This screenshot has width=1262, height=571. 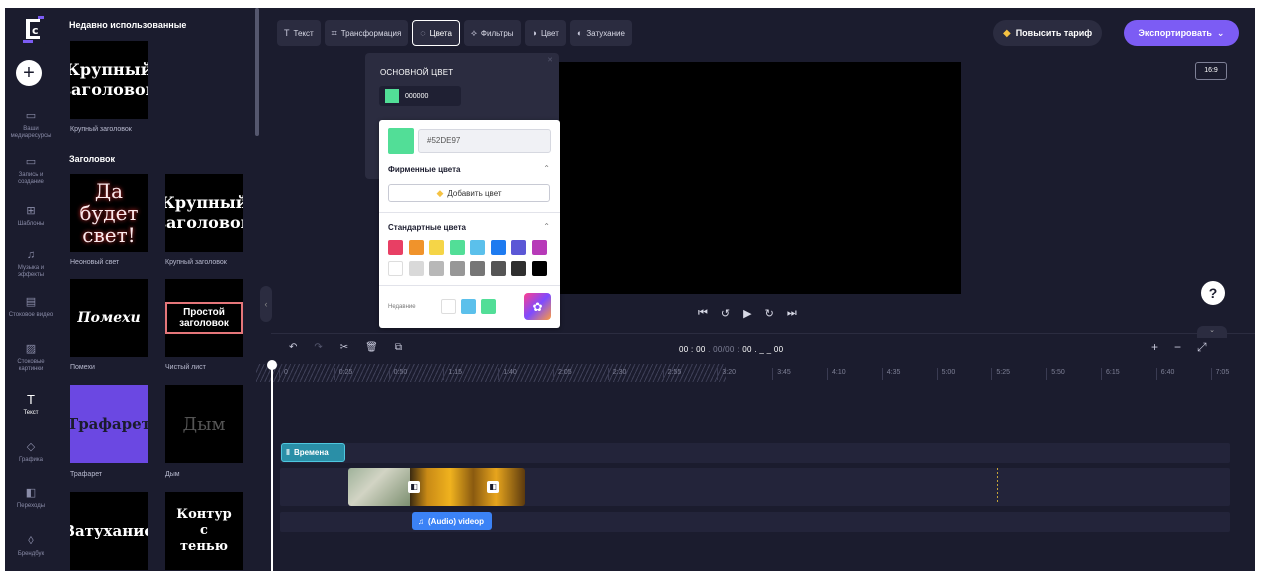 I want to click on drag-handle-icon: ‖, so click(x=288, y=452).